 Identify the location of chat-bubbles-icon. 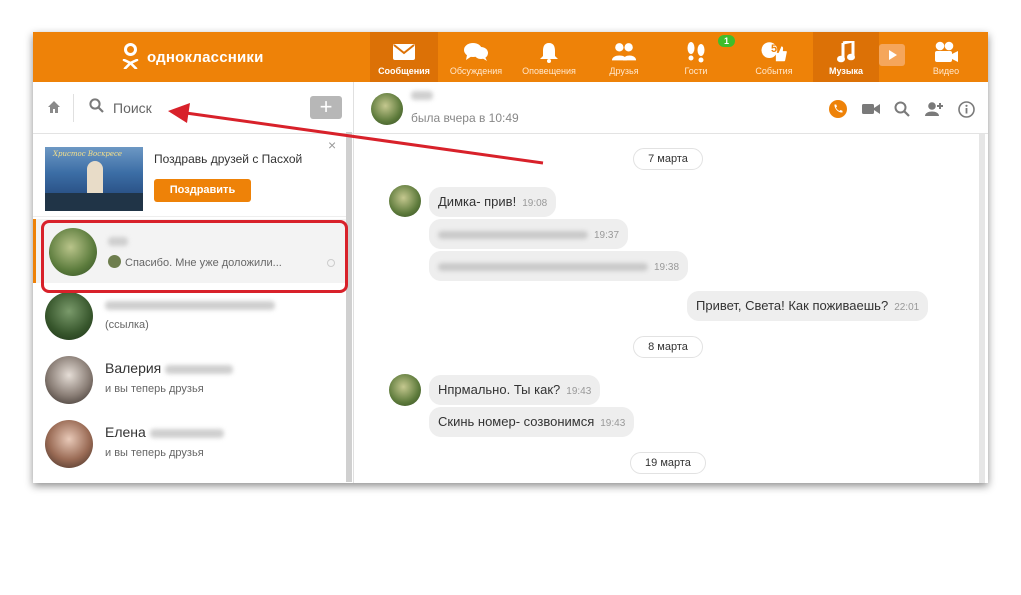
(476, 52).